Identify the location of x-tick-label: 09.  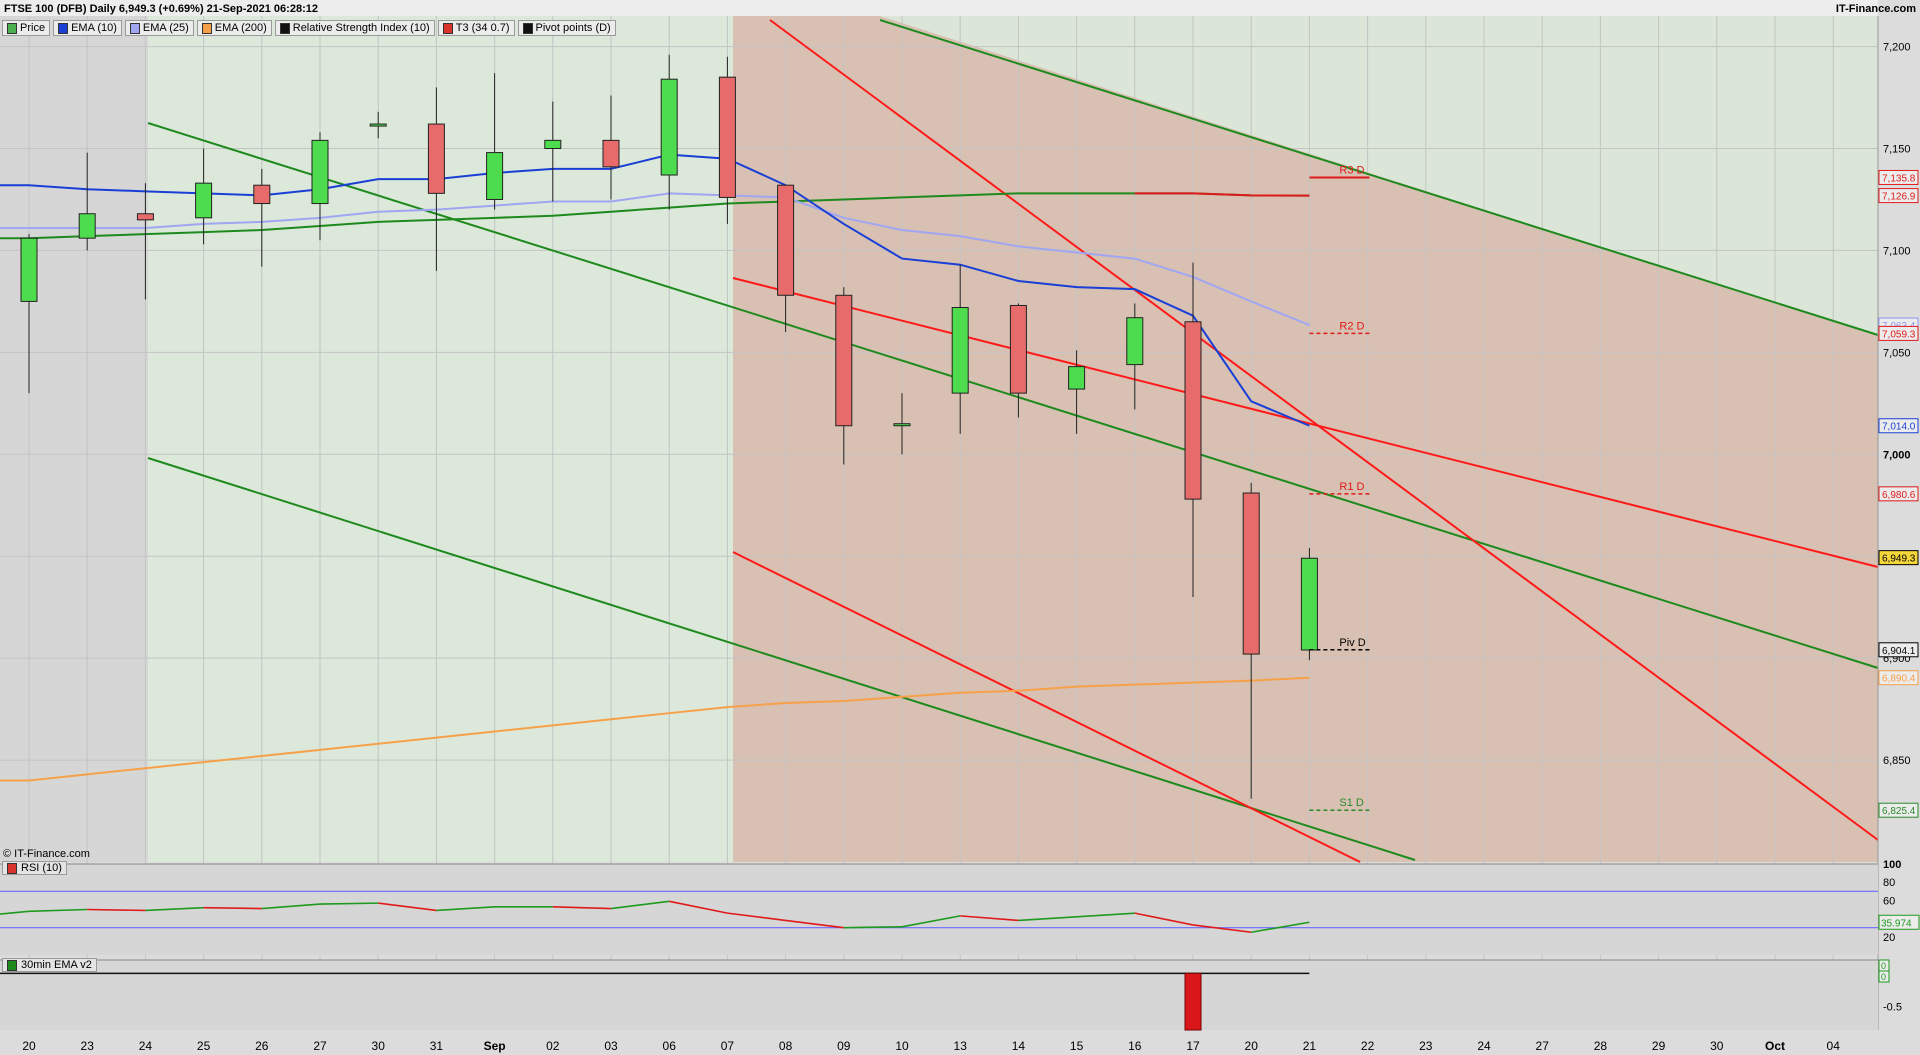
(844, 1046).